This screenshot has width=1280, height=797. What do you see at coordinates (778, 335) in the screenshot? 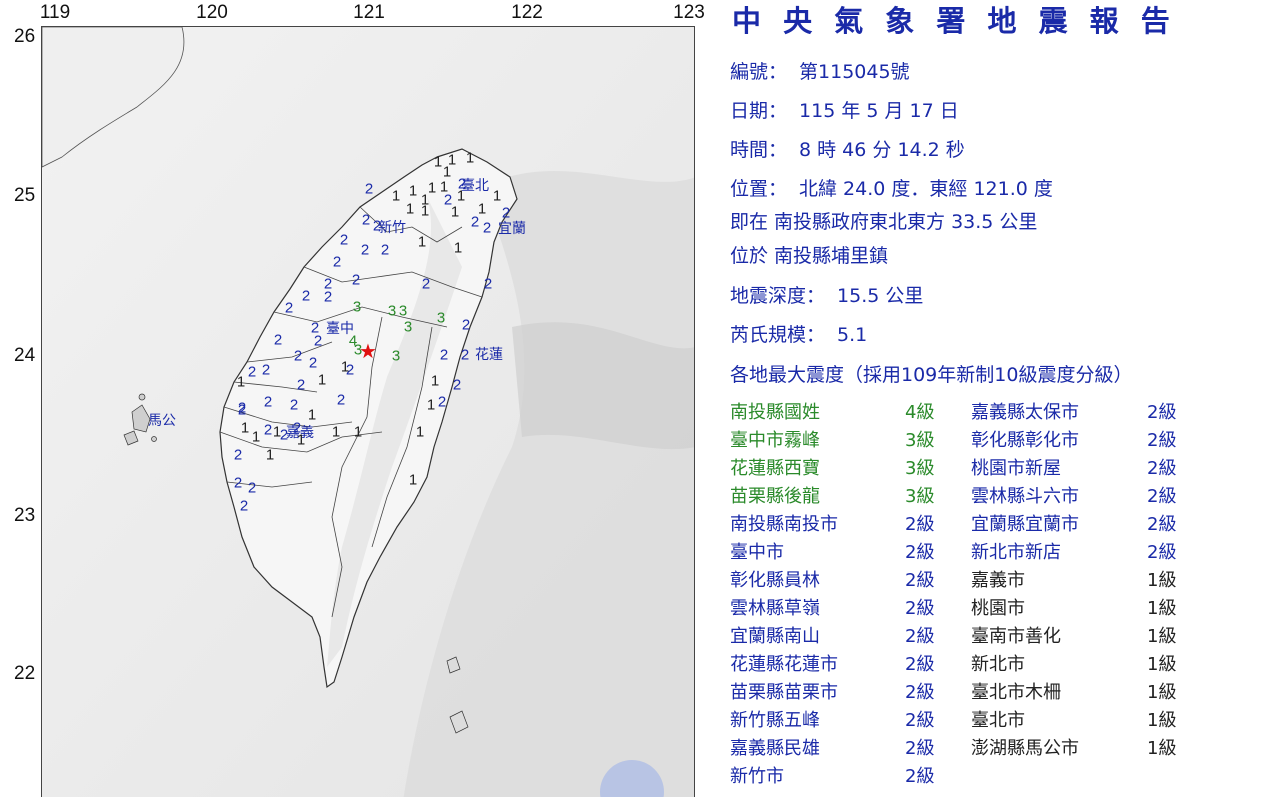
I see `magnitude-label: 芮氏規模：` at bounding box center [778, 335].